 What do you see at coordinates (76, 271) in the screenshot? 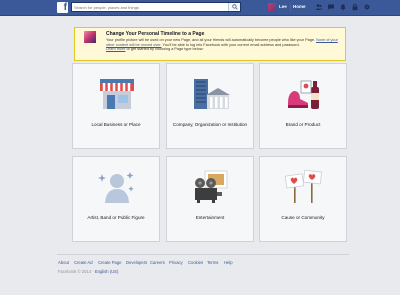
I see `copyright-text: Facebook © 2014 ·` at bounding box center [76, 271].